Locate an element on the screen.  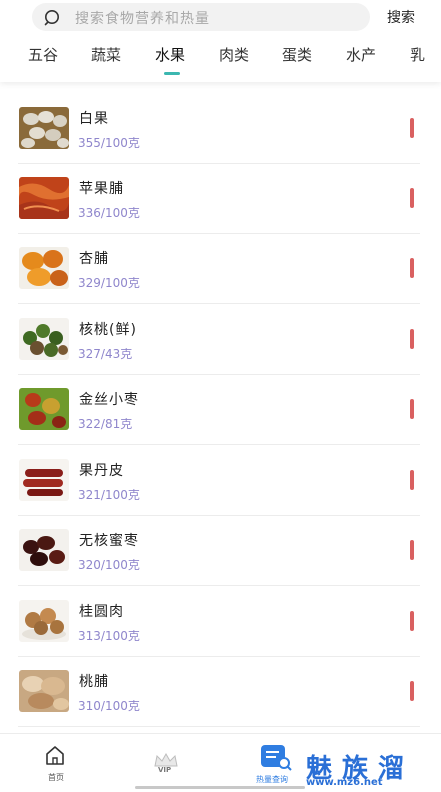
search-button: 搜索 is located at coordinates (401, 17).